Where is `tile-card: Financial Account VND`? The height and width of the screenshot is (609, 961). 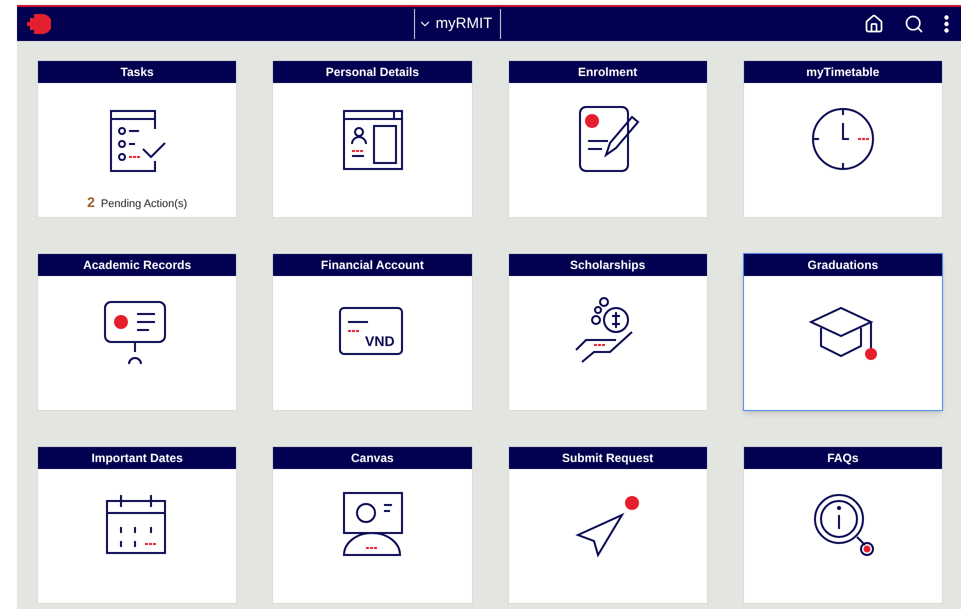
tile-card: Financial Account VND is located at coordinates (372, 332).